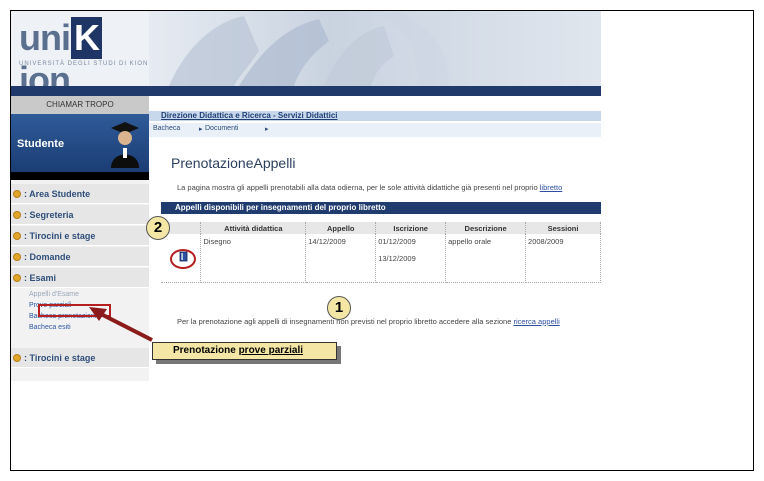 Image resolution: width=764 pixels, height=481 pixels. What do you see at coordinates (201, 129) in the screenshot?
I see `tab-documenti-marker-icon: ▸` at bounding box center [201, 129].